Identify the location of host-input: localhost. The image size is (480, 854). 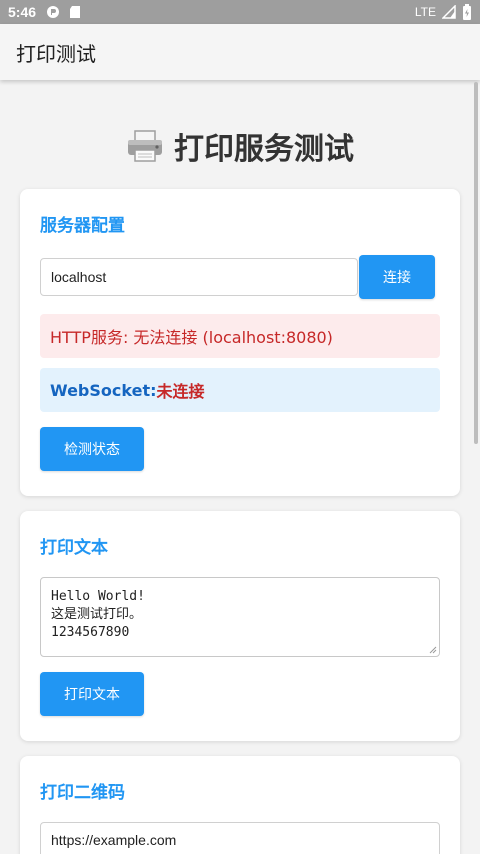
(199, 277).